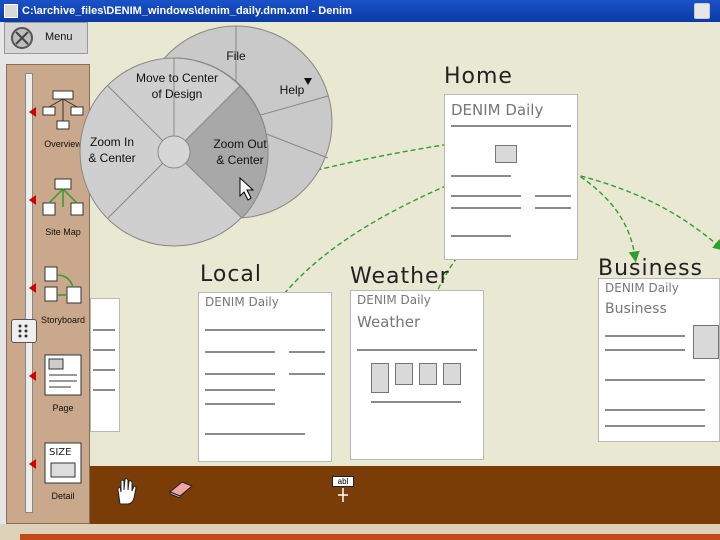  What do you see at coordinates (60, 452) in the screenshot?
I see `svg-text: SIZE` at bounding box center [60, 452].